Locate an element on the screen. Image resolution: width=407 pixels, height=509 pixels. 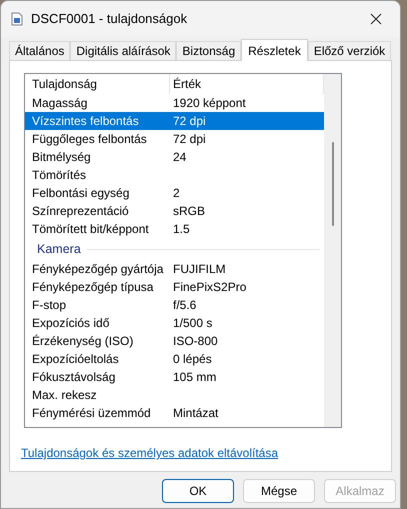
property-name: Bitmélység is located at coordinates (61, 157).